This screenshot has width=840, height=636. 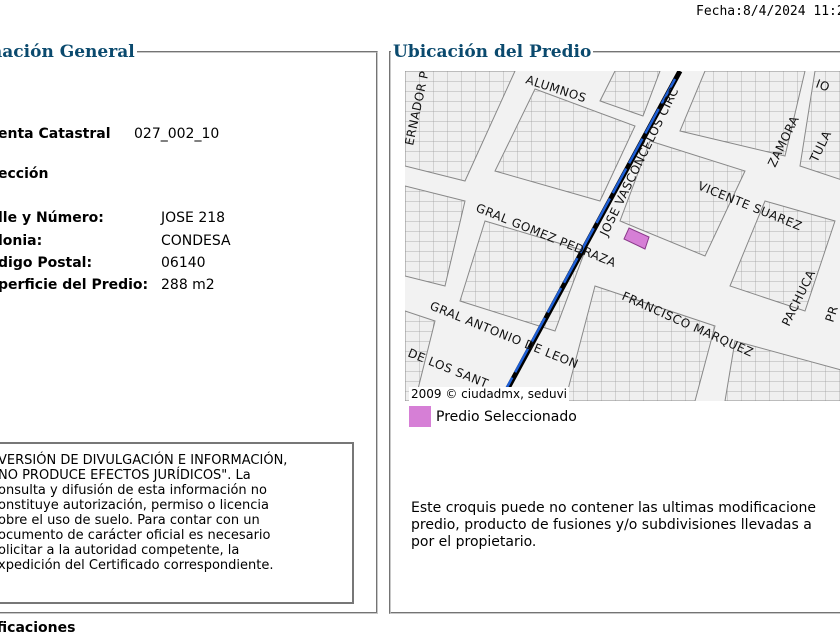 I want to click on colonia-value: CONDESA, so click(x=196, y=241).